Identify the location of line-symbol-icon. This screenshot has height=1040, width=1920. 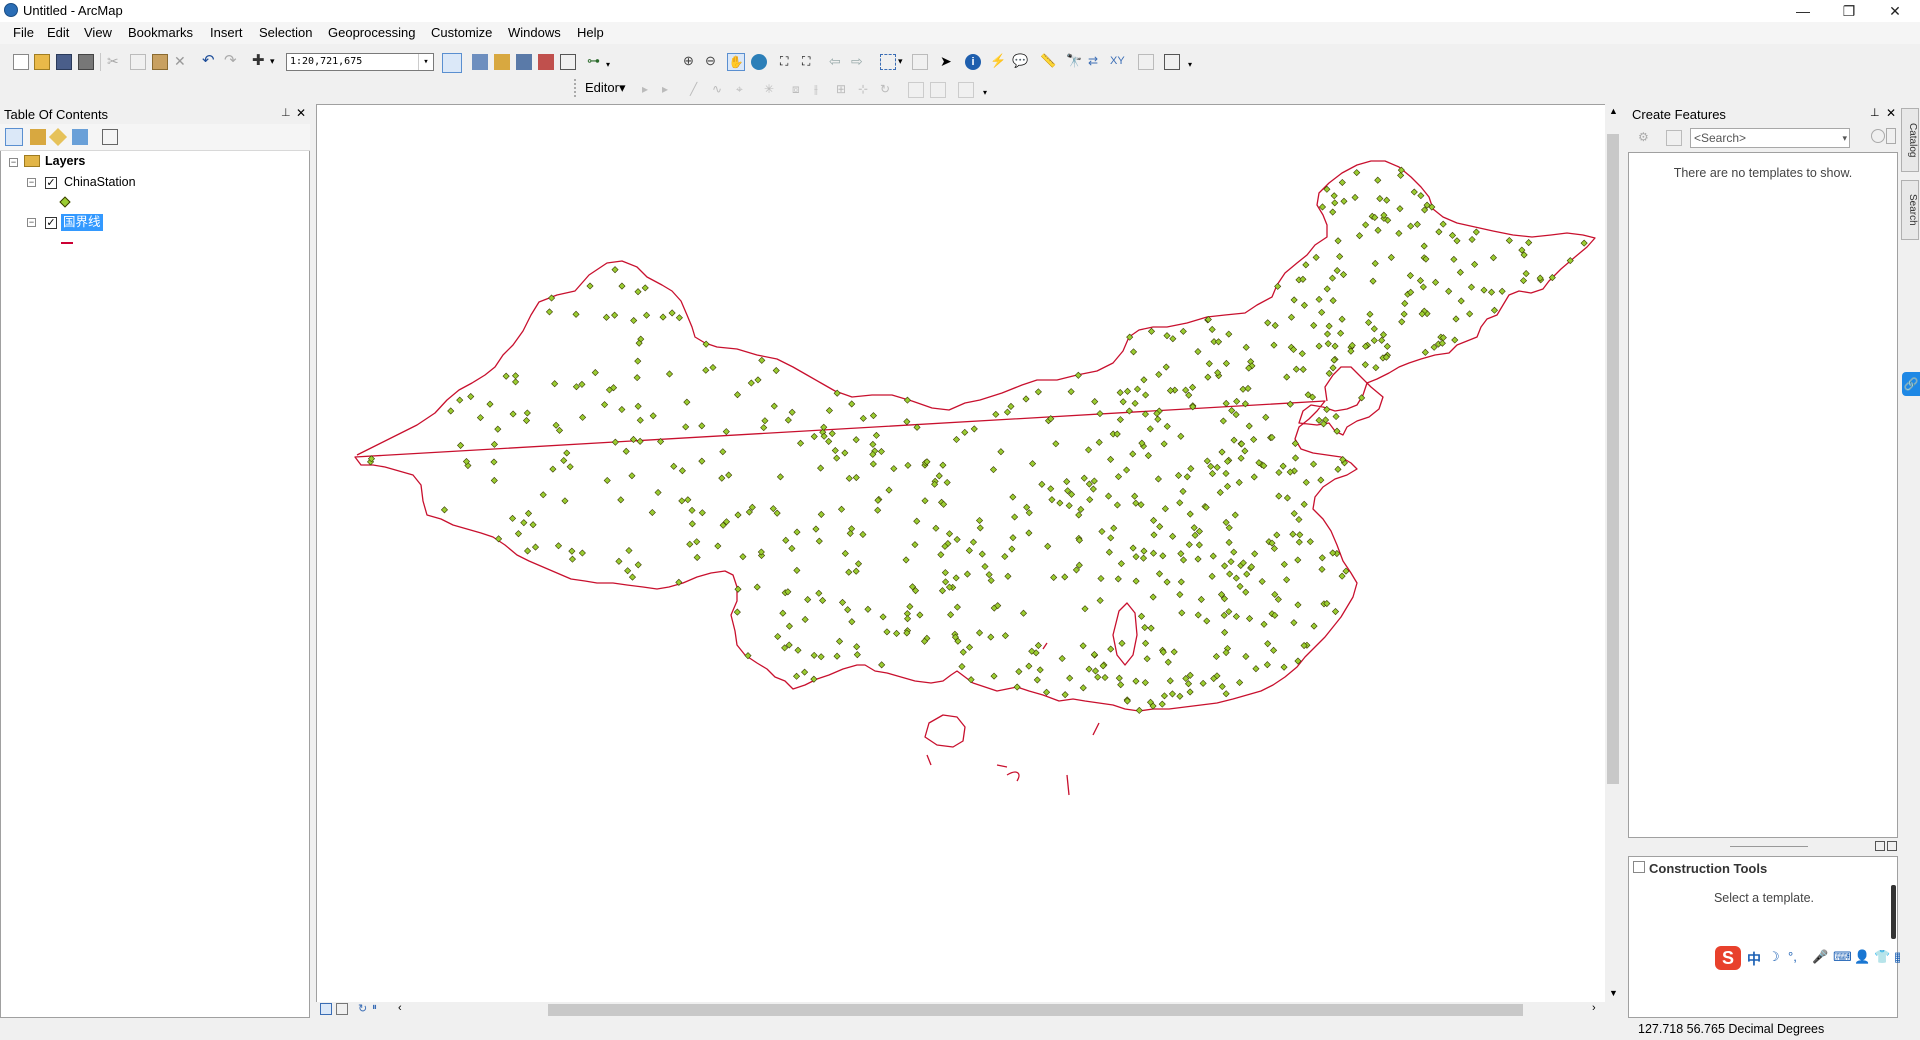
(67, 243).